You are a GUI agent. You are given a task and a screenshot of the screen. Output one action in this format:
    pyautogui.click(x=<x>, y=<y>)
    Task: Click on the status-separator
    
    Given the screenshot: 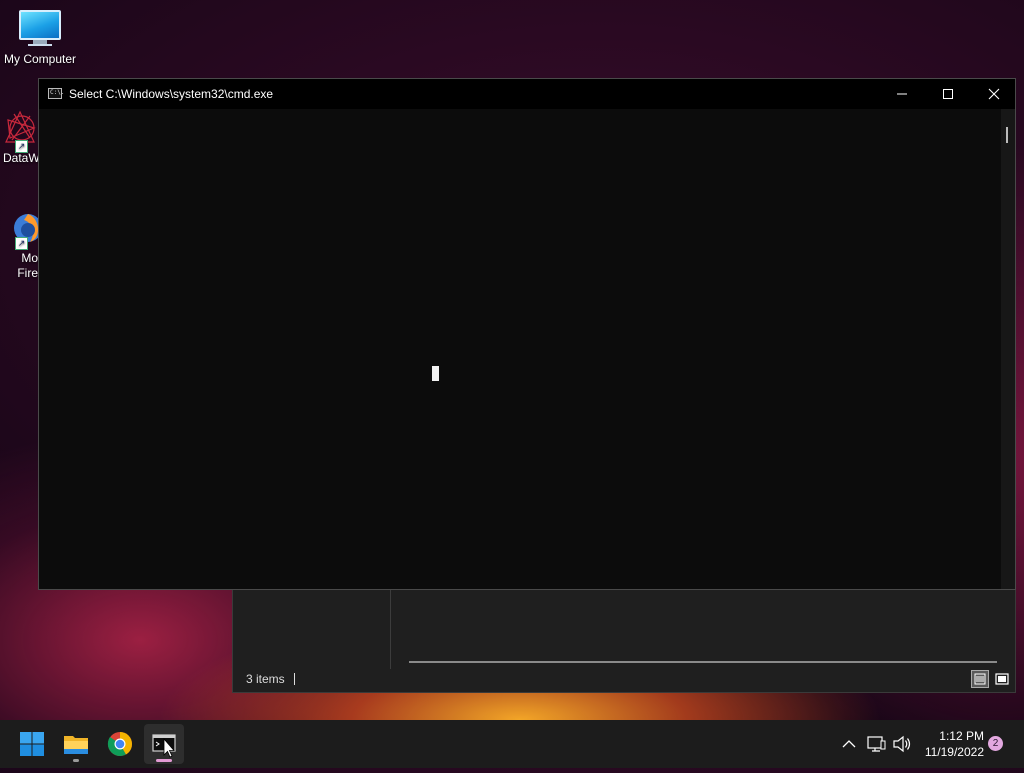 What is the action you would take?
    pyautogui.click(x=294, y=679)
    